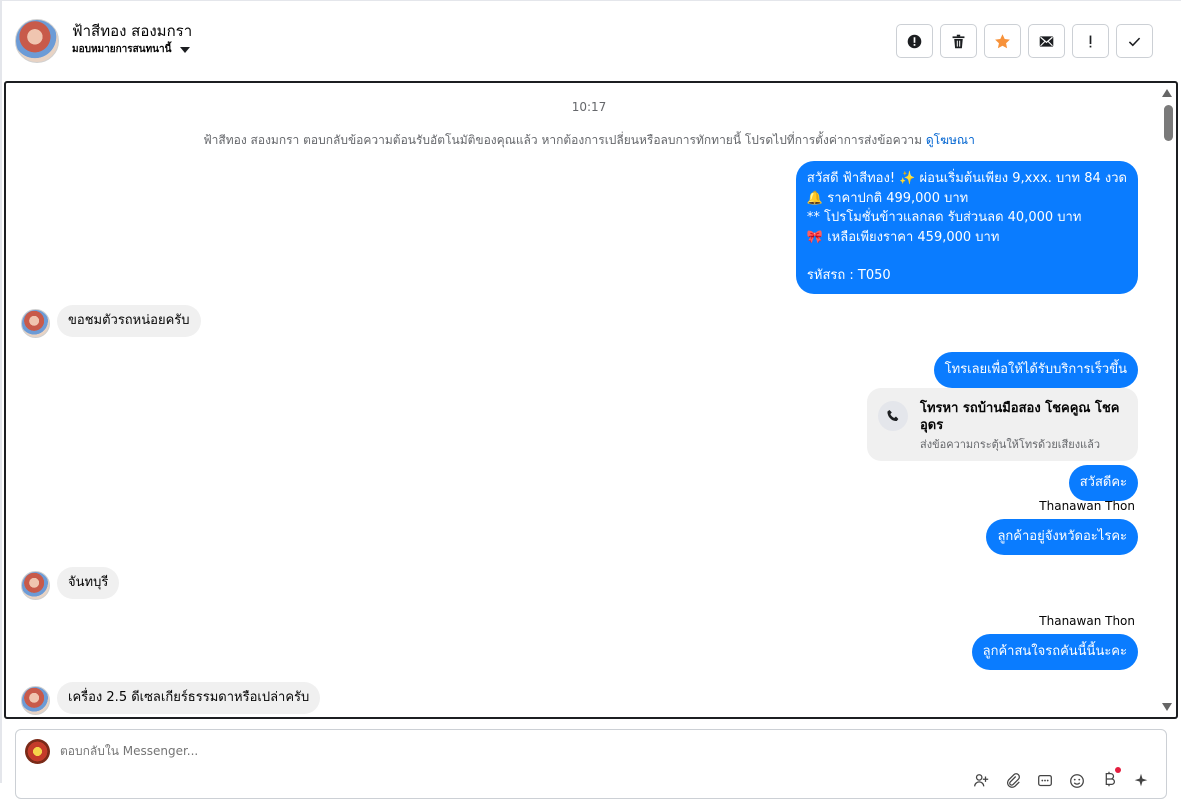 This screenshot has height=799, width=1181. What do you see at coordinates (1077, 781) in the screenshot?
I see `emoji-icon` at bounding box center [1077, 781].